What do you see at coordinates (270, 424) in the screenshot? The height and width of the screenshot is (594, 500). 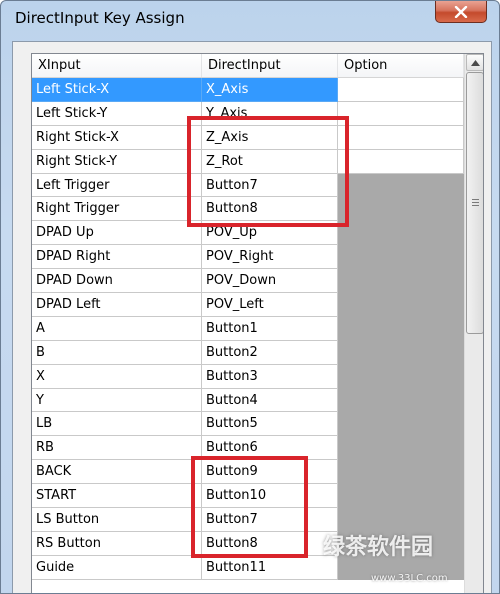 I see `directinput-cell: Button5` at bounding box center [270, 424].